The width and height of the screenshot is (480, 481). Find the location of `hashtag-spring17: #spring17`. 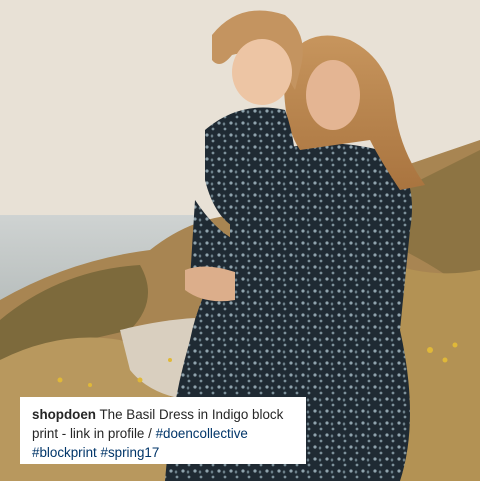

hashtag-spring17: #spring17 is located at coordinates (130, 452).